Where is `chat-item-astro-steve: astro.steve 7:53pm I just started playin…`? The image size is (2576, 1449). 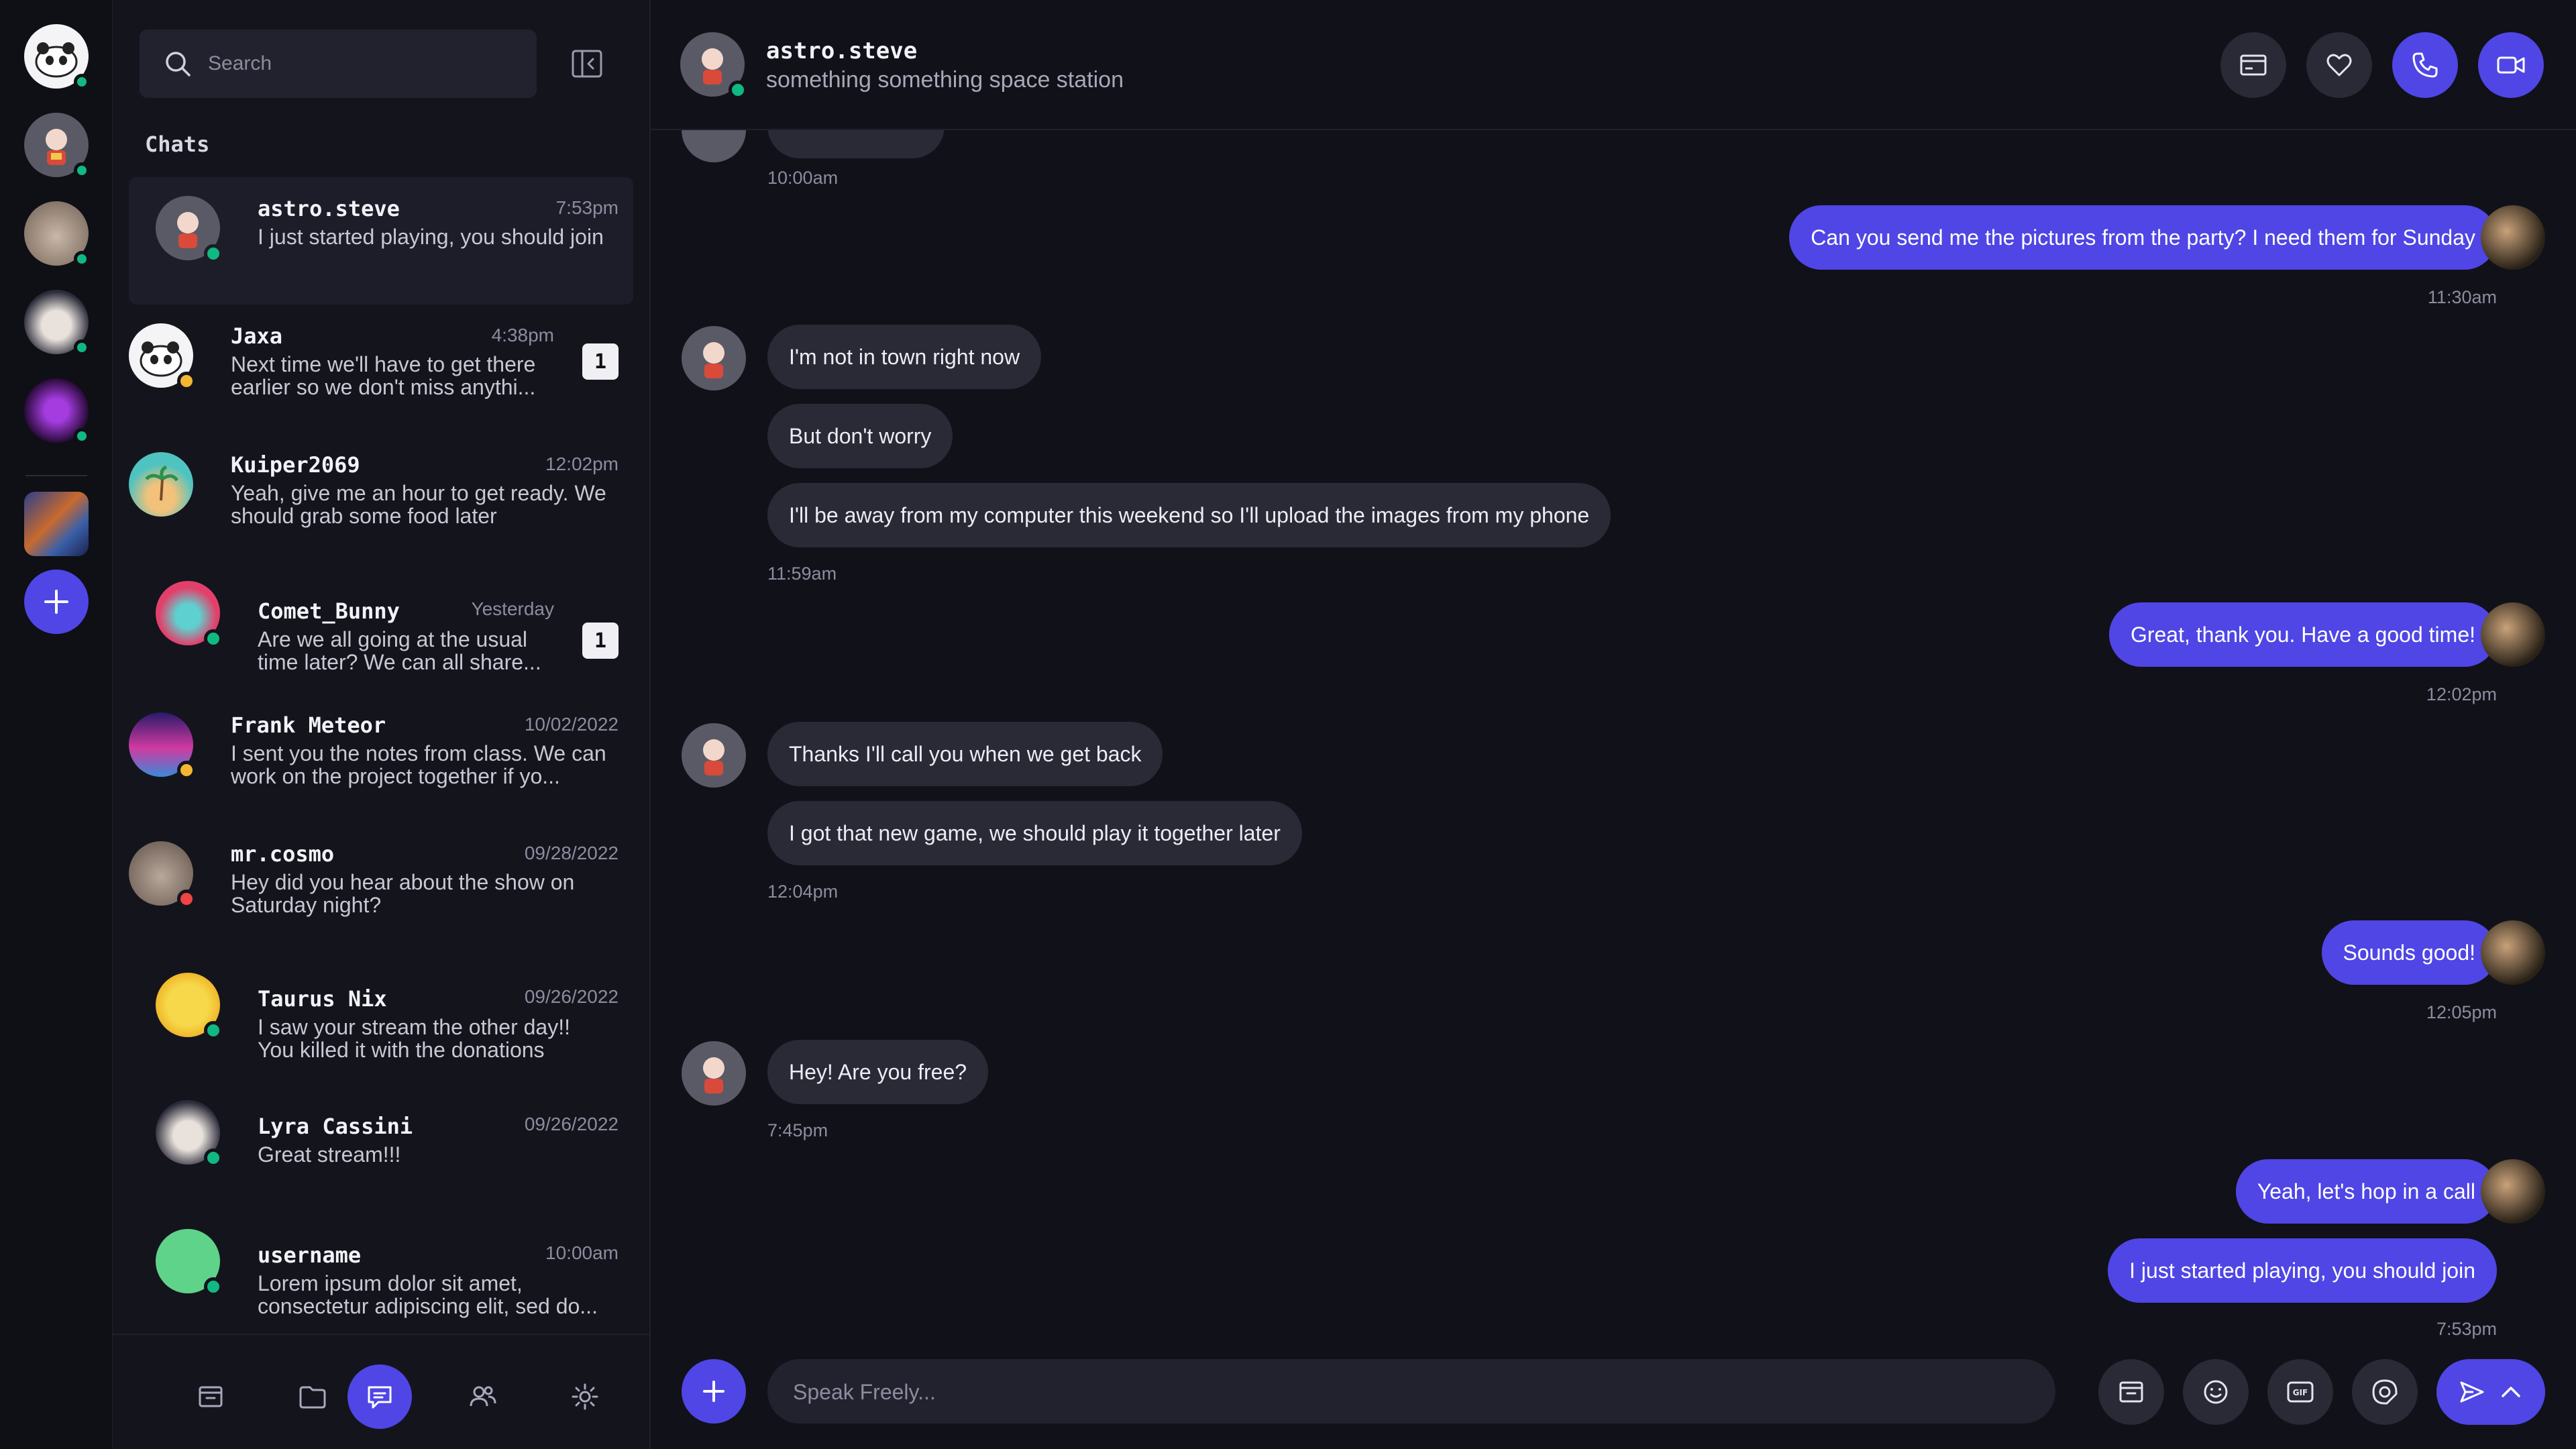
chat-item-astro-steve: astro.steve 7:53pm I just started playin… is located at coordinates (381, 241).